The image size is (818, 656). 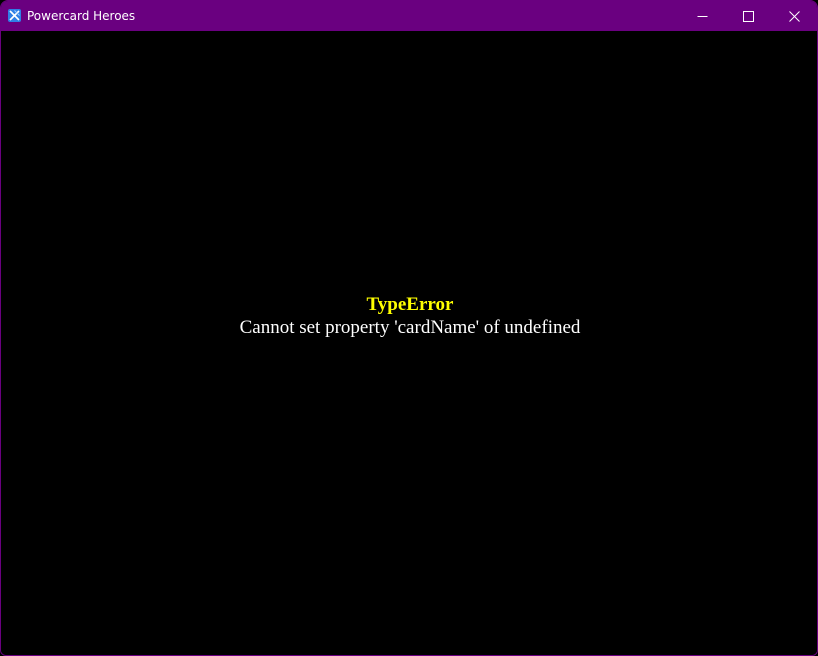 I want to click on error-type: TypeError, so click(x=410, y=304).